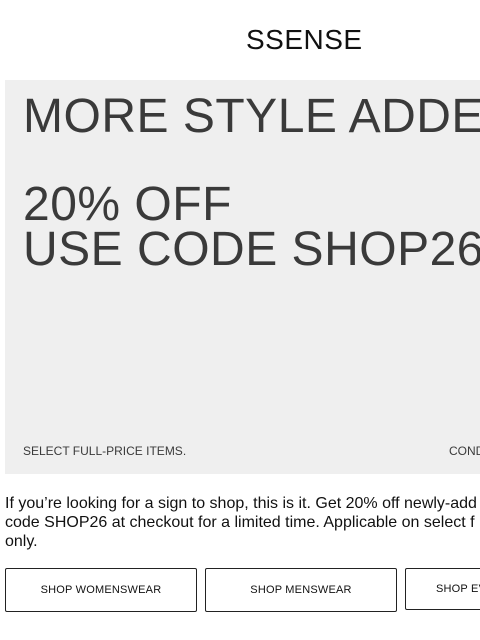 The height and width of the screenshot is (640, 480). I want to click on banner-footnote: SELECT FULL-PRICE ITEMS., so click(105, 451).